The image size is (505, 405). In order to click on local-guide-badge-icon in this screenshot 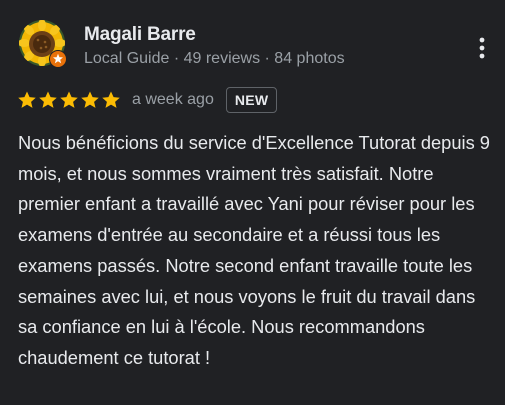, I will do `click(58, 59)`.